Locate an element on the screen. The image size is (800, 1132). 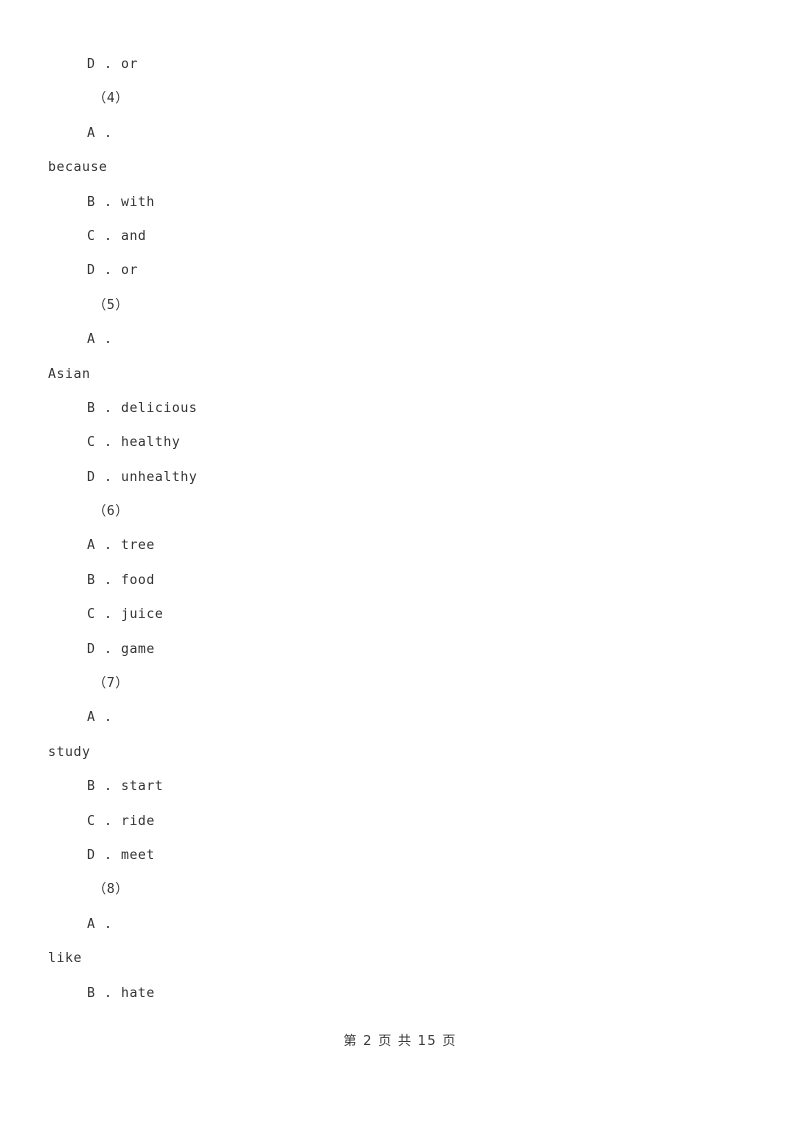
answer-option-line: D . game is located at coordinates (121, 649).